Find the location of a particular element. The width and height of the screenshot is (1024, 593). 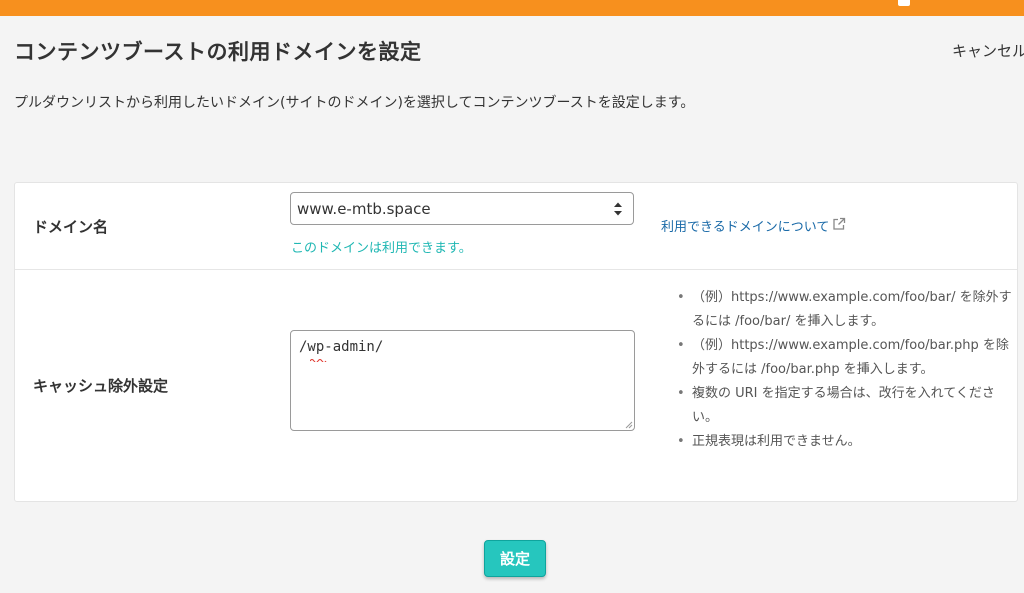

domain-help-link: 利用できるドメインについて is located at coordinates (754, 225).